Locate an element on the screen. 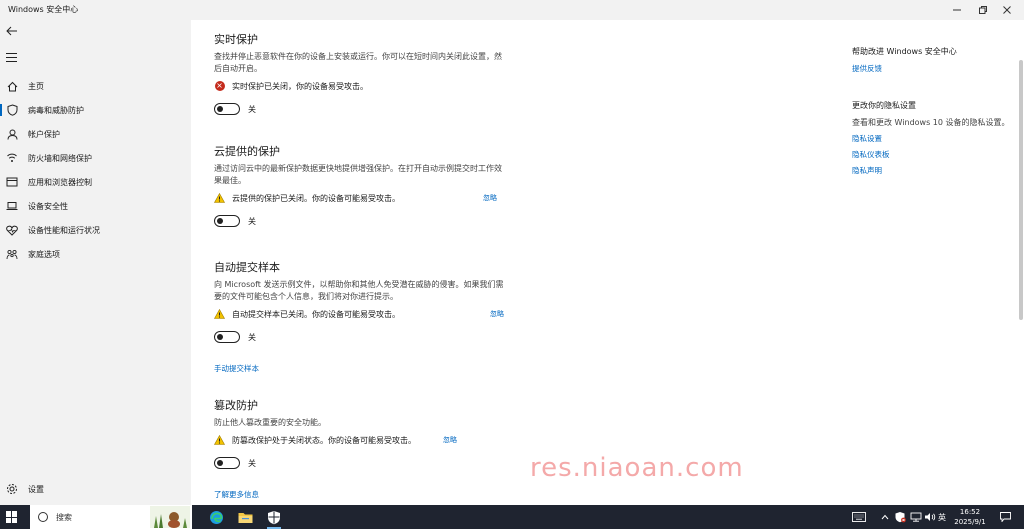  back-button is located at coordinates (13, 32).